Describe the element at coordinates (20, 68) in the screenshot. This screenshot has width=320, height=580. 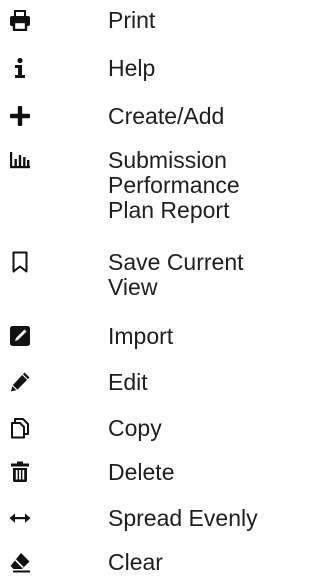
I see `info-icon` at that location.